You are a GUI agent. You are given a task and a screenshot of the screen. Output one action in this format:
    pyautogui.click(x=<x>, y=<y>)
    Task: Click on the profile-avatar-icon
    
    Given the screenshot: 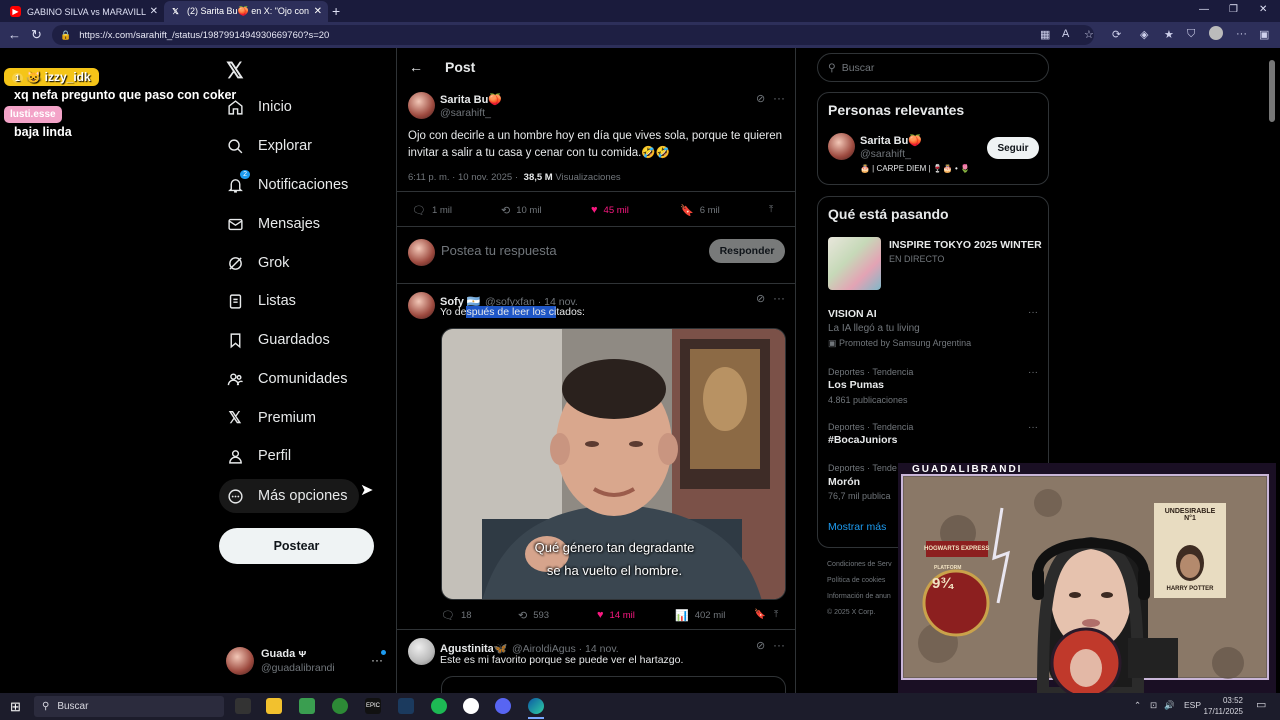 What is the action you would take?
    pyautogui.click(x=1216, y=33)
    